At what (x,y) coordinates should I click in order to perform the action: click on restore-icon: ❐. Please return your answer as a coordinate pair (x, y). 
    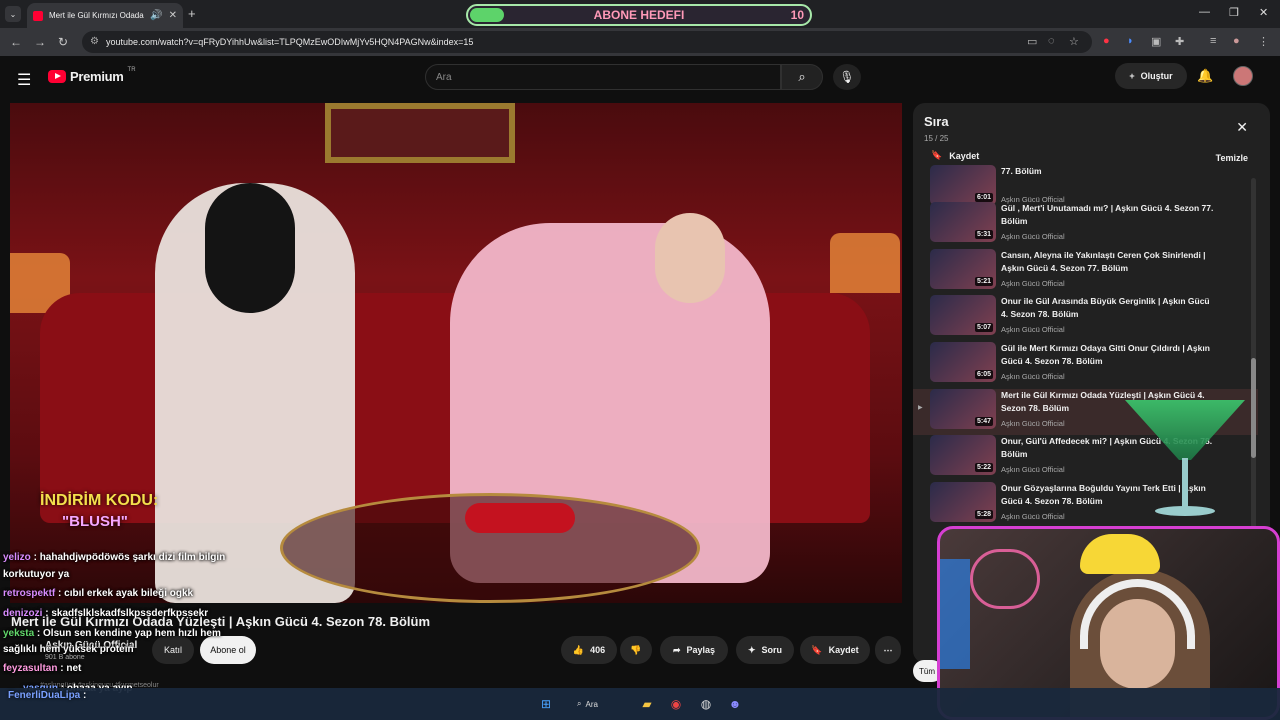
    Looking at the image, I should click on (1234, 12).